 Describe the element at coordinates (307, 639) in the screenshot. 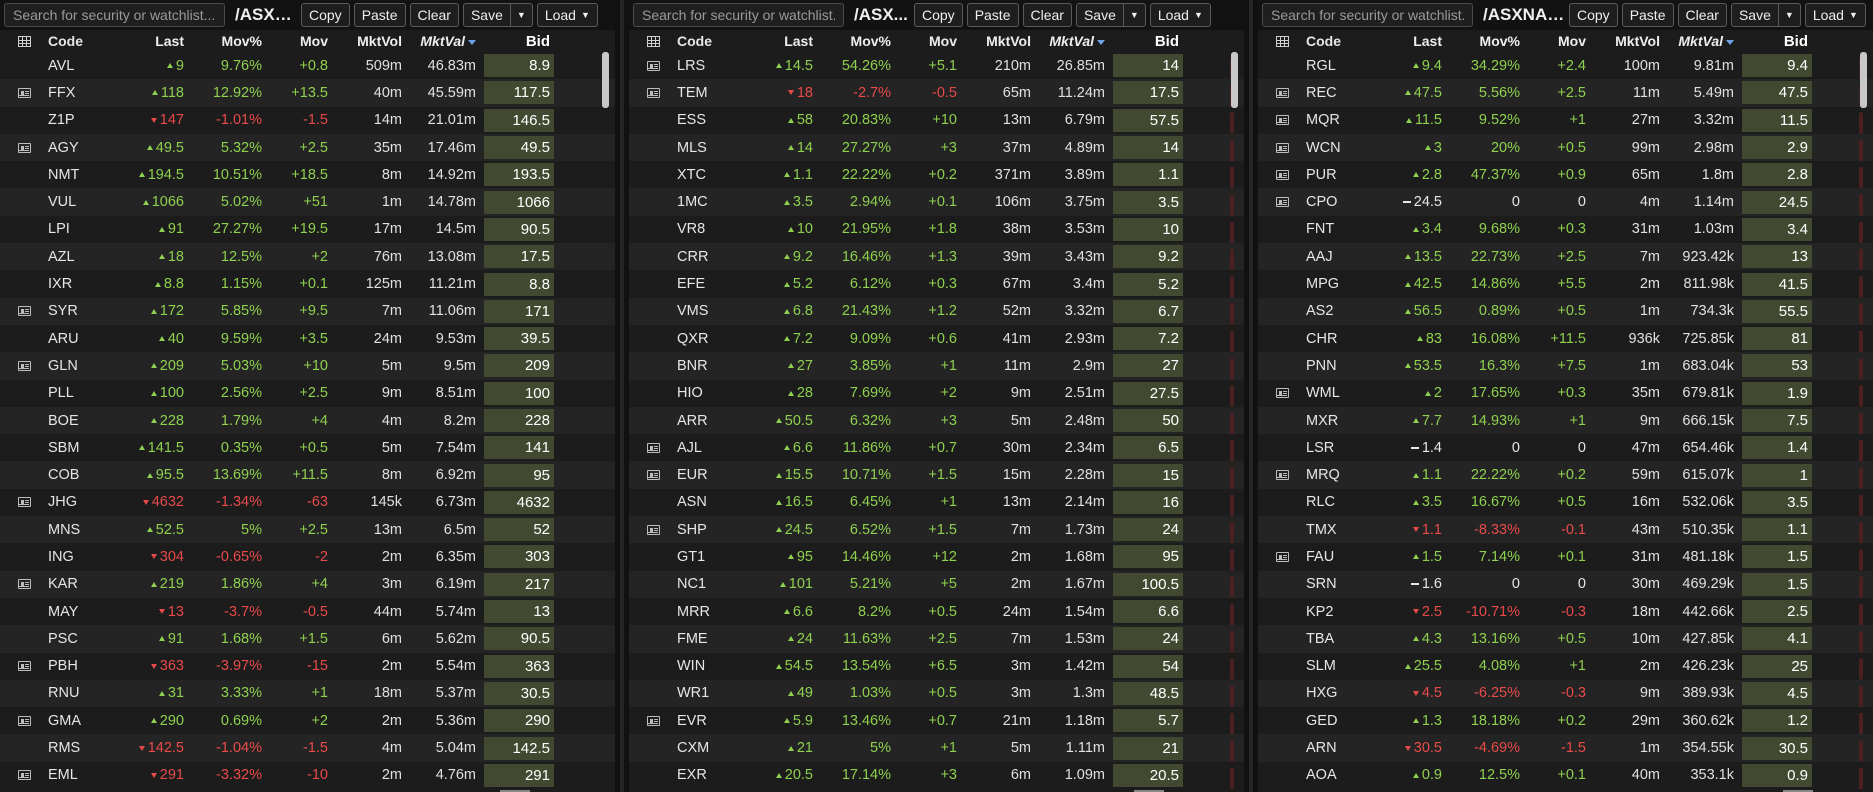

I see `table-row: PSC 91 1.68% +1.5 6m 5.62m 90.5` at that location.